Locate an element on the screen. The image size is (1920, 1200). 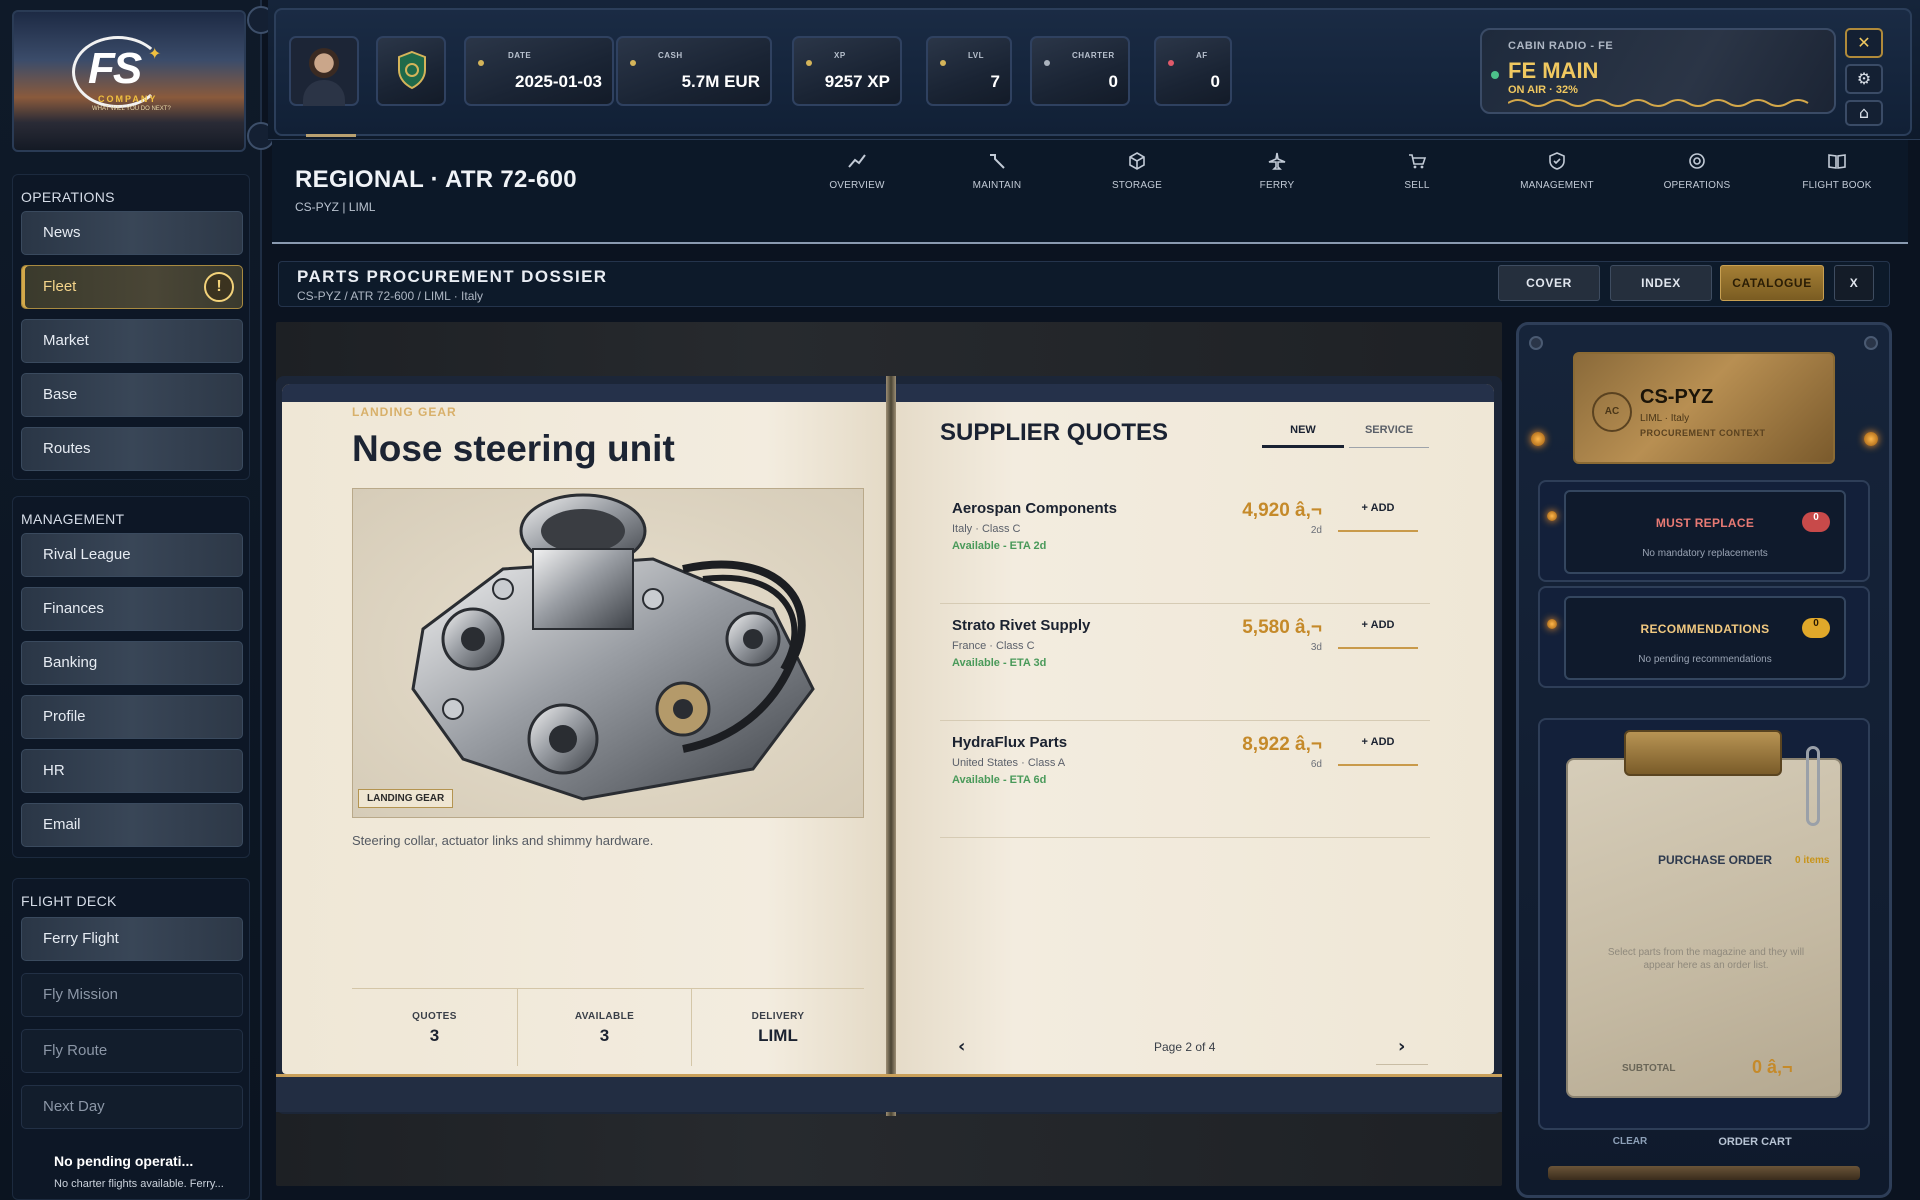
close-dossier-button: X is located at coordinates (1854, 283).